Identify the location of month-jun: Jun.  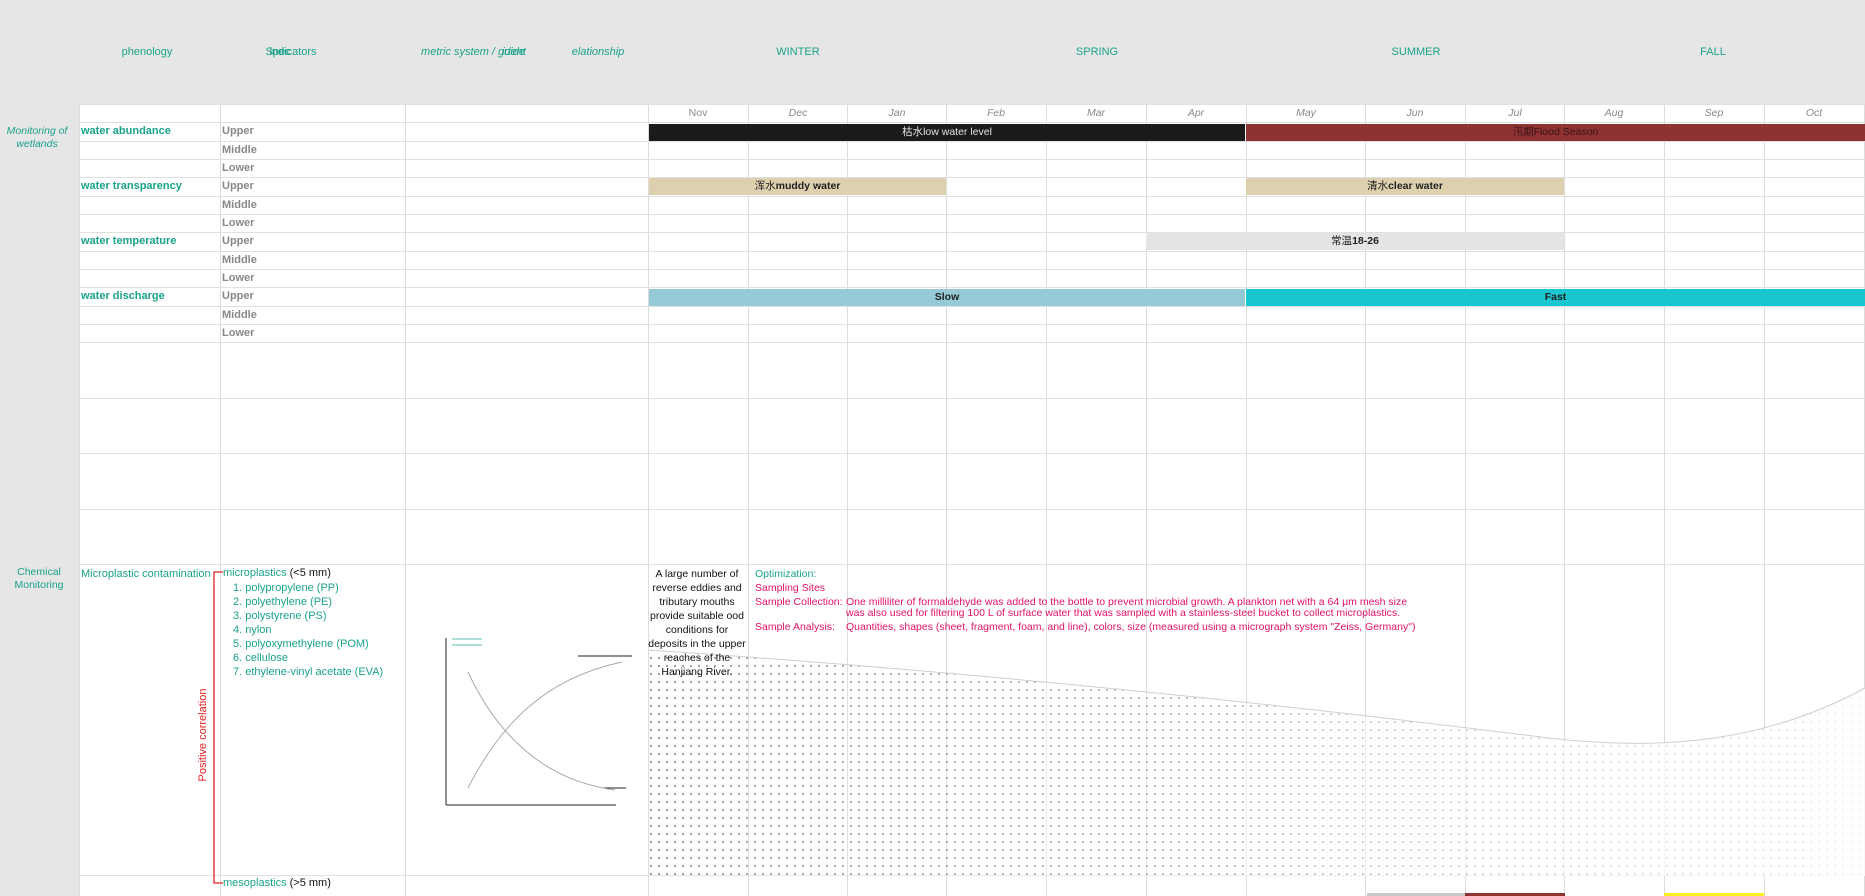
(1415, 113).